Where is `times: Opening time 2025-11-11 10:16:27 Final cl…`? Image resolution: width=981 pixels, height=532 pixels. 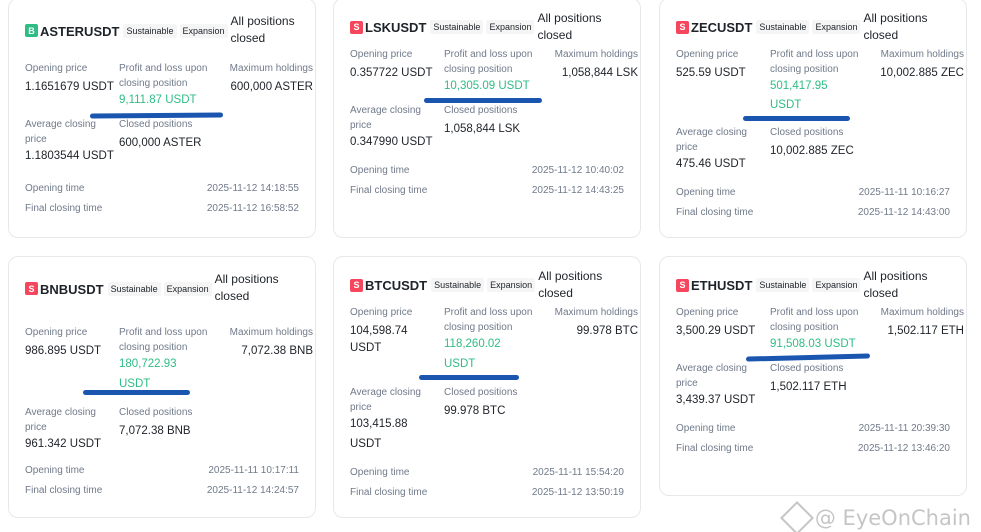 times: Opening time 2025-11-11 10:16:27 Final cl… is located at coordinates (813, 203).